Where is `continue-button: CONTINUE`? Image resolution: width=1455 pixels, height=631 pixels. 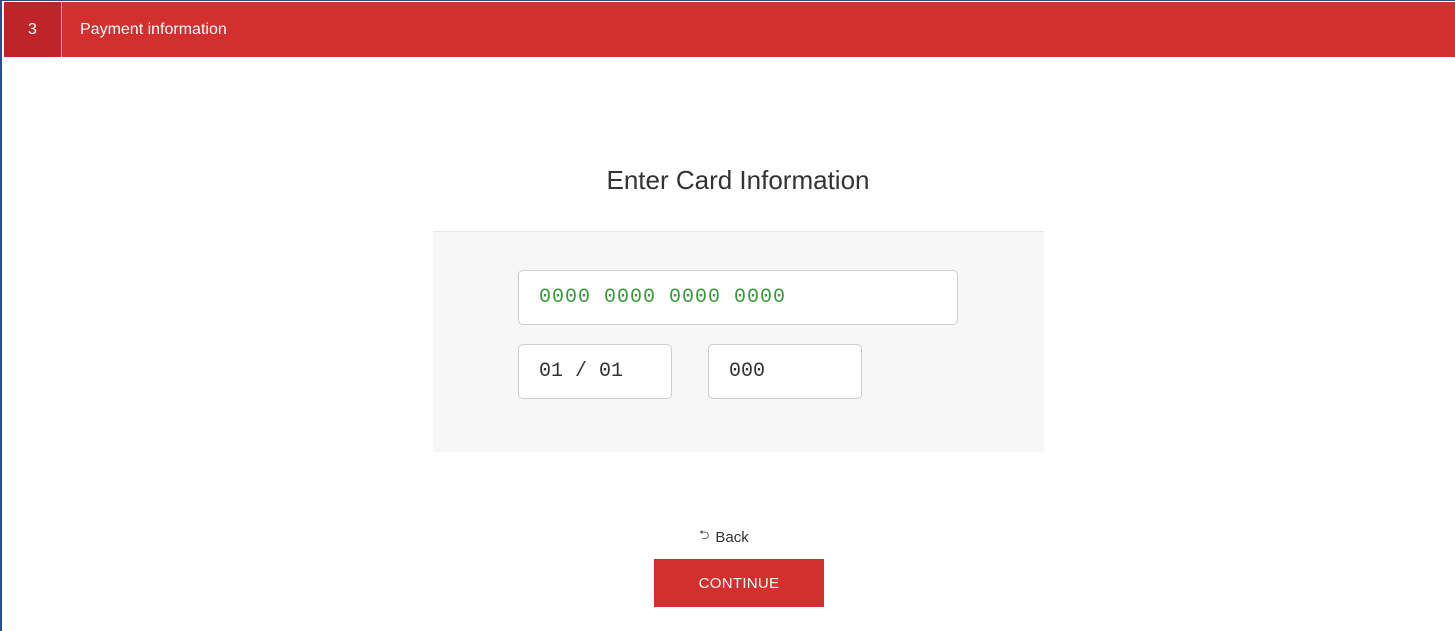 continue-button: CONTINUE is located at coordinates (739, 583).